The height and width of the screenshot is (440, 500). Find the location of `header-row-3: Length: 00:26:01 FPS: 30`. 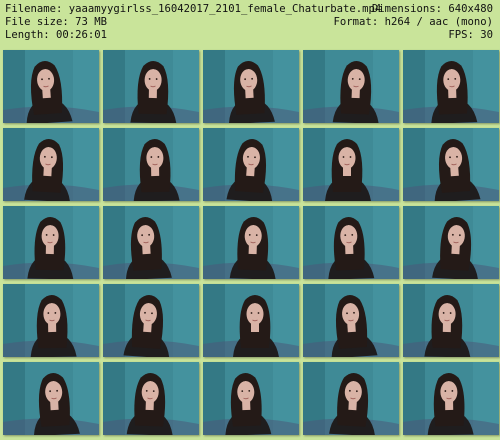

header-row-3: Length: 00:26:01 FPS: 30 is located at coordinates (249, 35).